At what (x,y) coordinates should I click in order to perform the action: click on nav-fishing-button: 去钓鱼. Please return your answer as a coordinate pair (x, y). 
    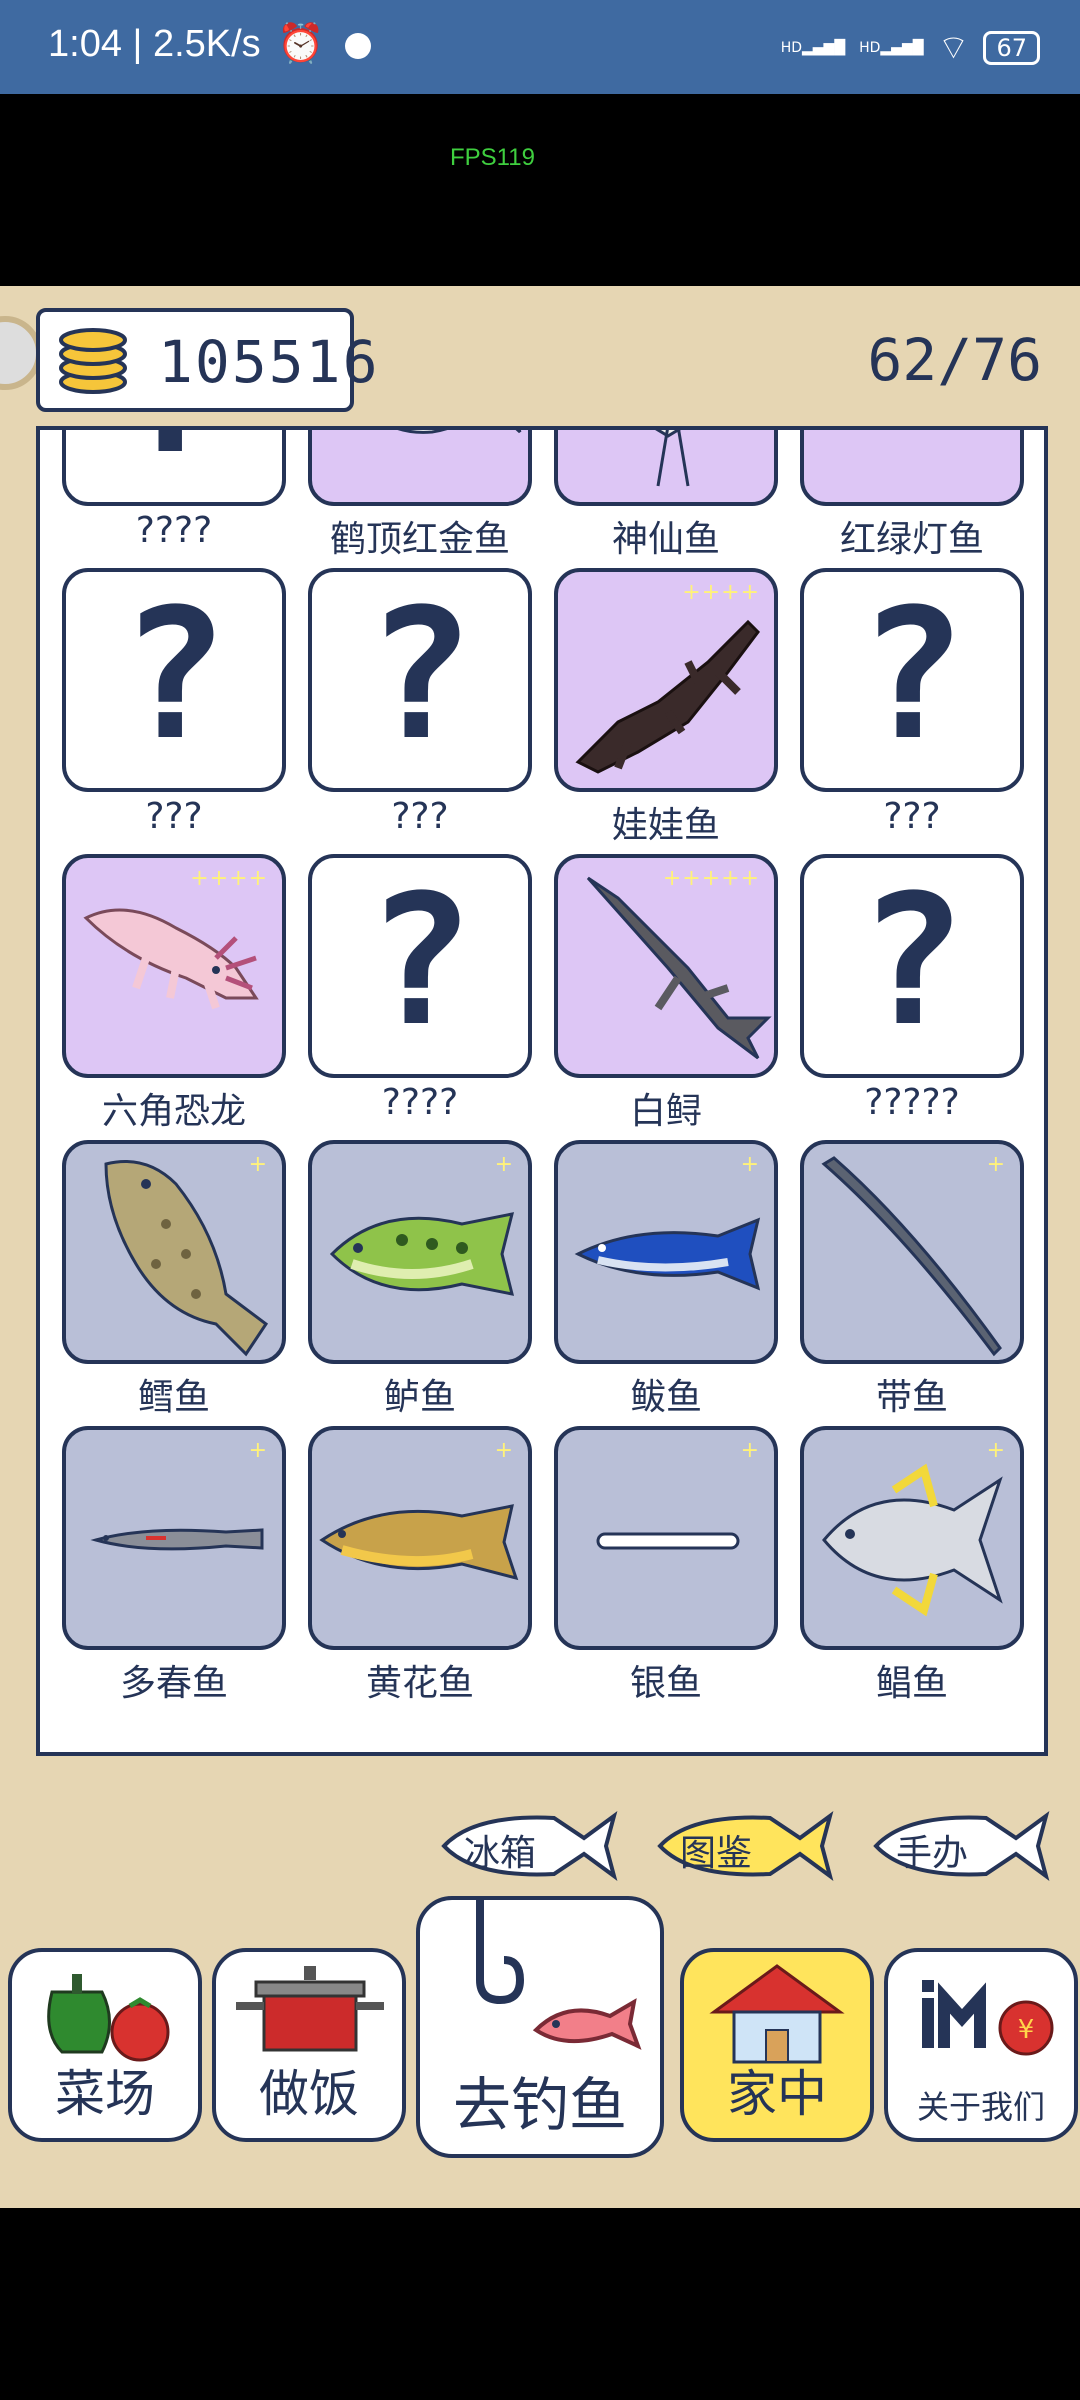
    Looking at the image, I should click on (540, 2027).